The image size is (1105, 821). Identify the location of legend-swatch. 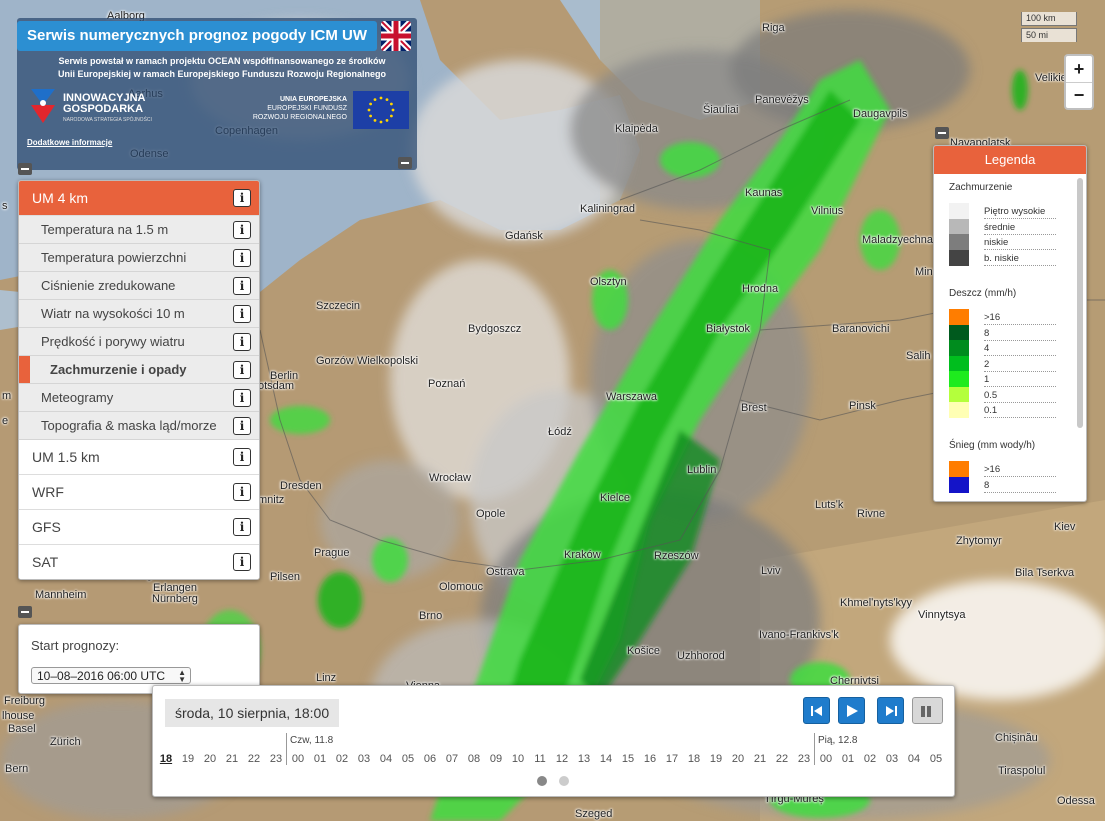
(959, 257).